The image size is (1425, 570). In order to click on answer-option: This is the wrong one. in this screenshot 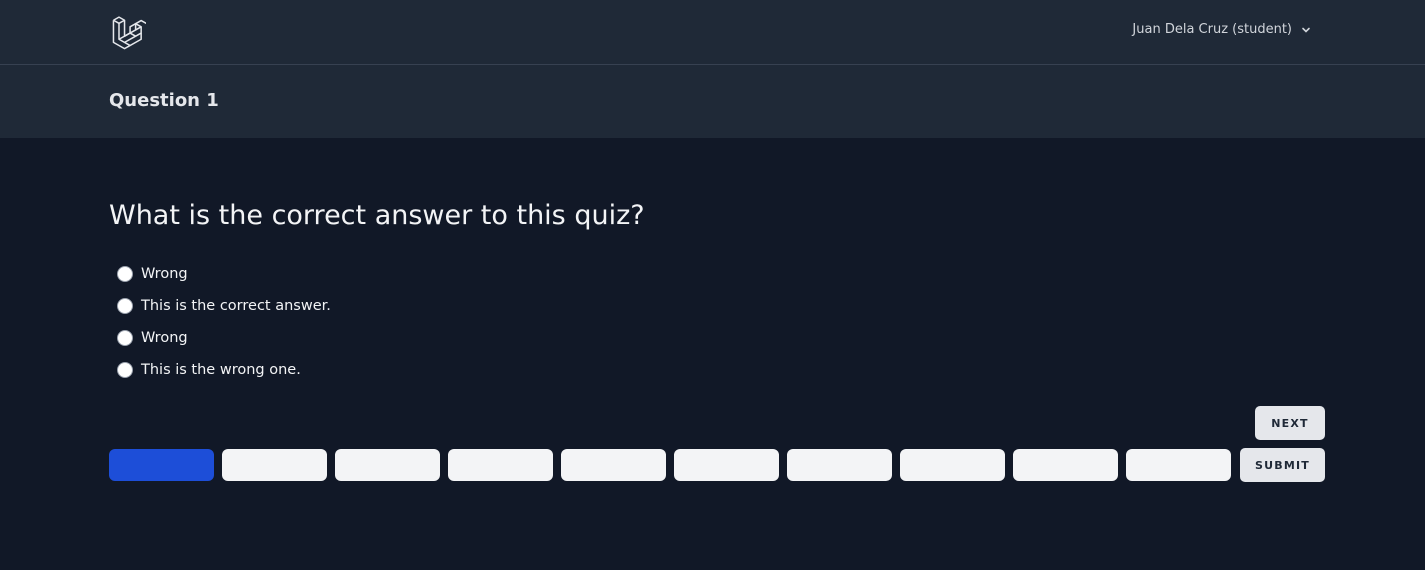, I will do `click(224, 370)`.